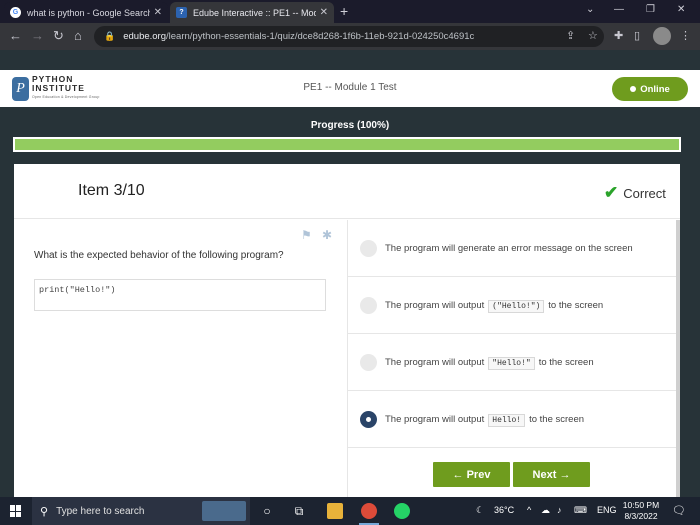  What do you see at coordinates (551, 474) in the screenshot?
I see `next-button: Next →` at bounding box center [551, 474].